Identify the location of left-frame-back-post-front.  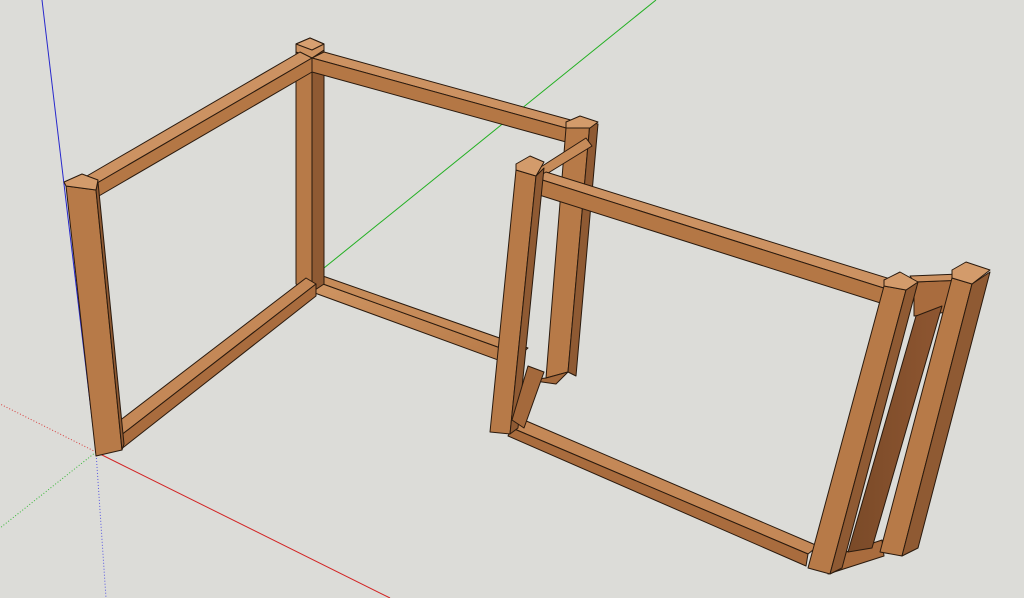
(304, 172).